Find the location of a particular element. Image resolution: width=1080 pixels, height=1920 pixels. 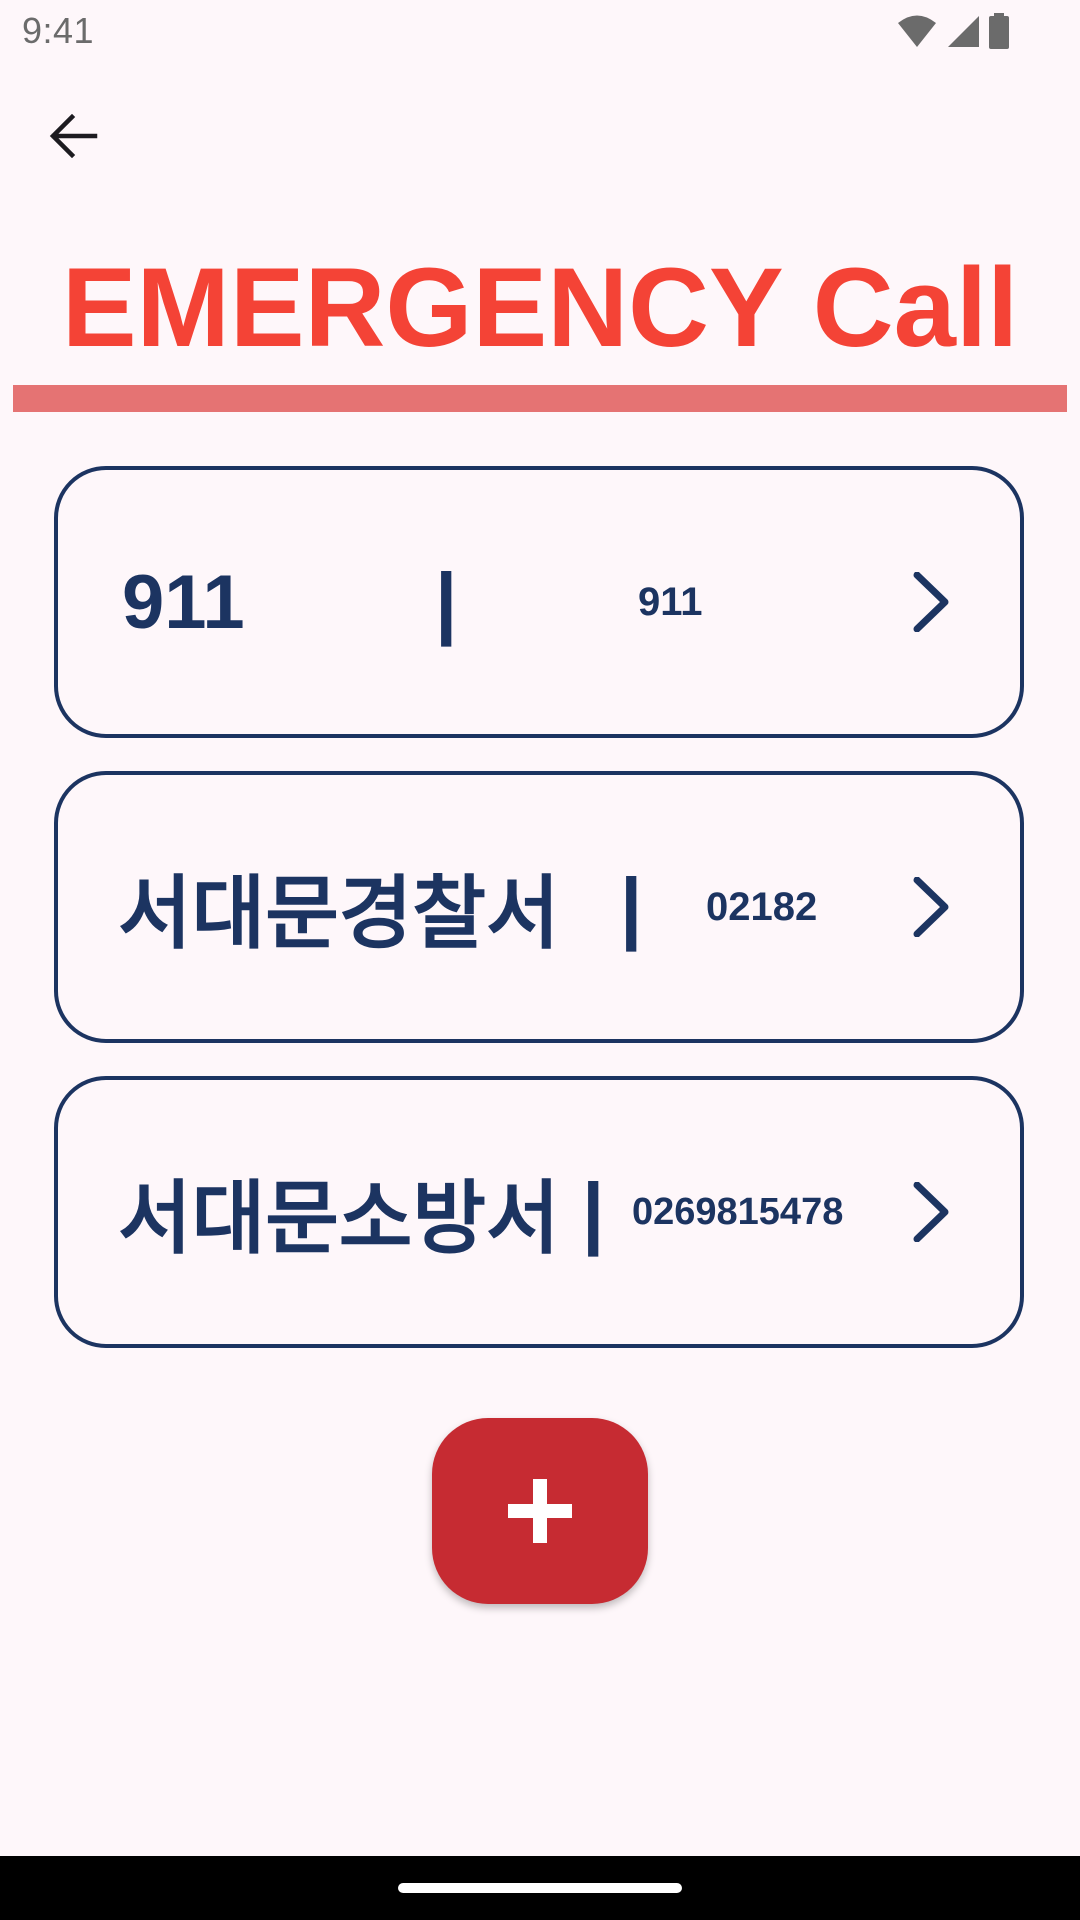

status-icons is located at coordinates (953, 31).